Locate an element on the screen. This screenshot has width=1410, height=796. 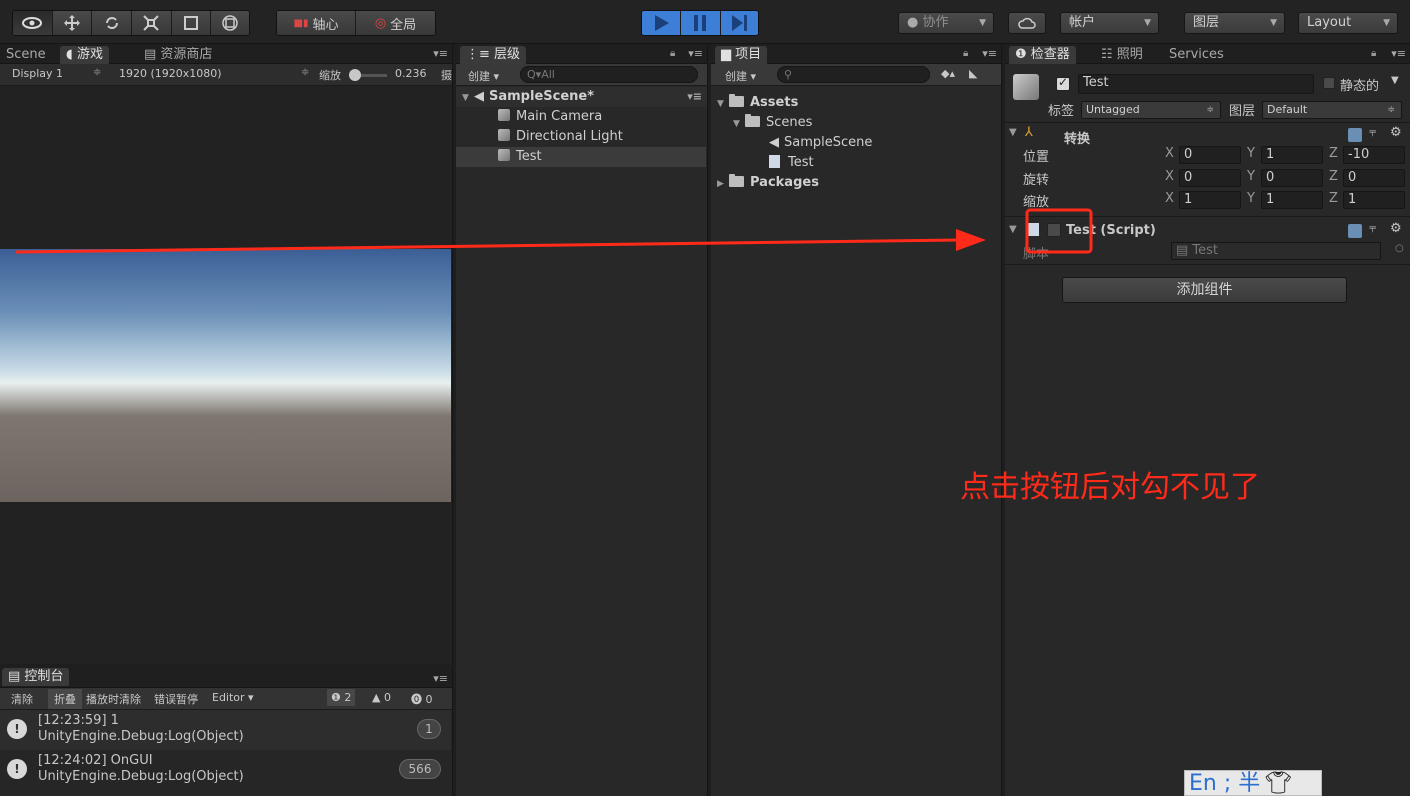
annotation-text: 点击按钮后对勾不见了 is located at coordinates (1110, 487).